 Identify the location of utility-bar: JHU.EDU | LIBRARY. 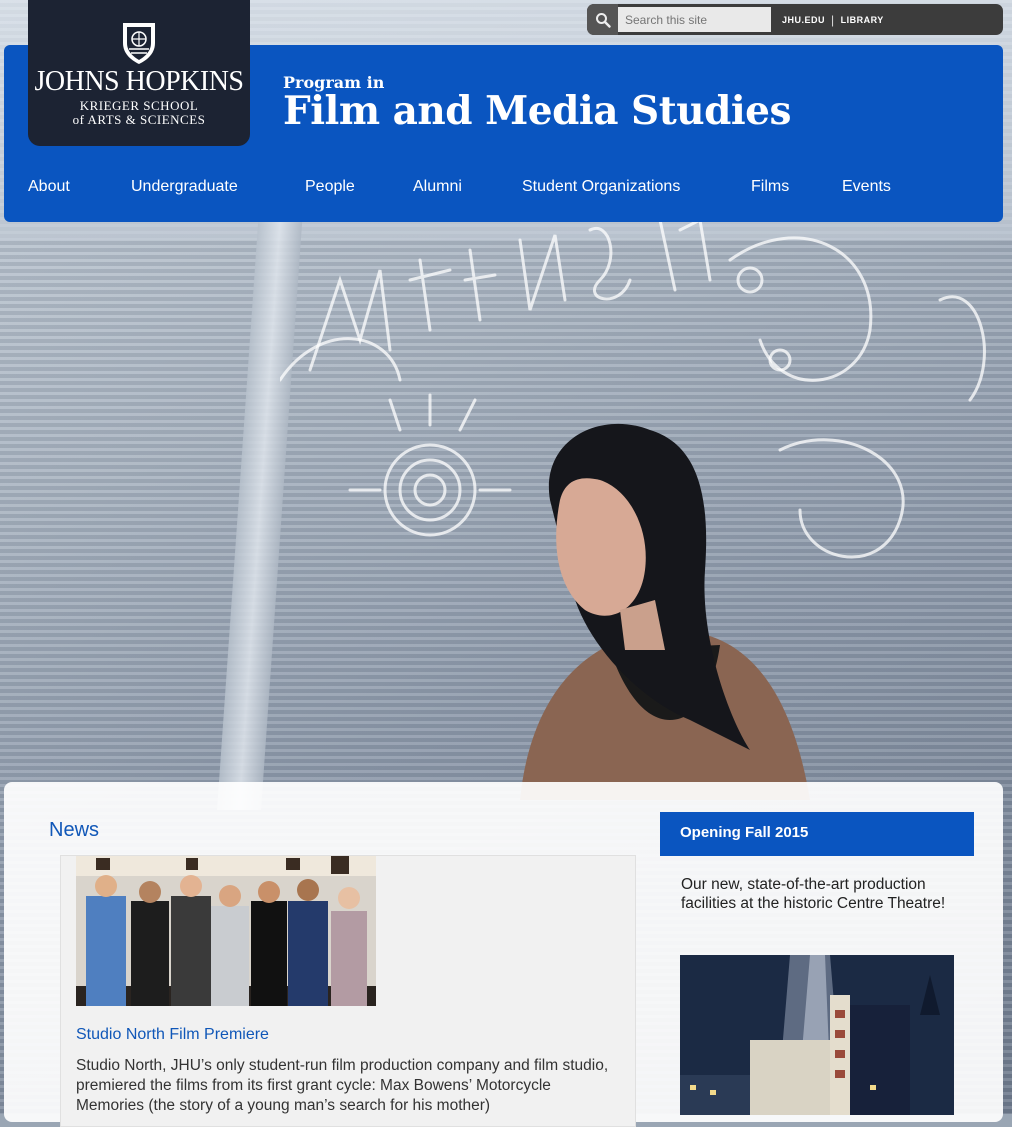
(795, 19).